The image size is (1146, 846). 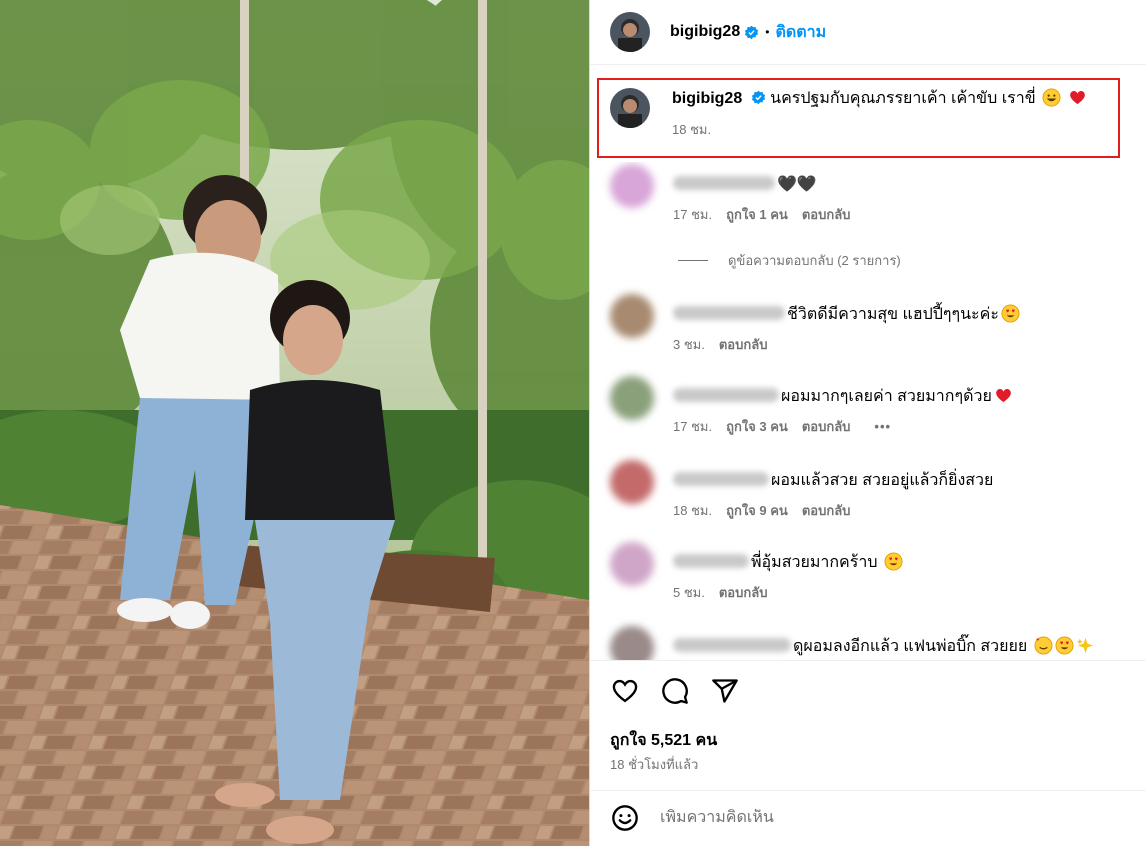 What do you see at coordinates (689, 344) in the screenshot?
I see `comment-time: 3 ชม.` at bounding box center [689, 344].